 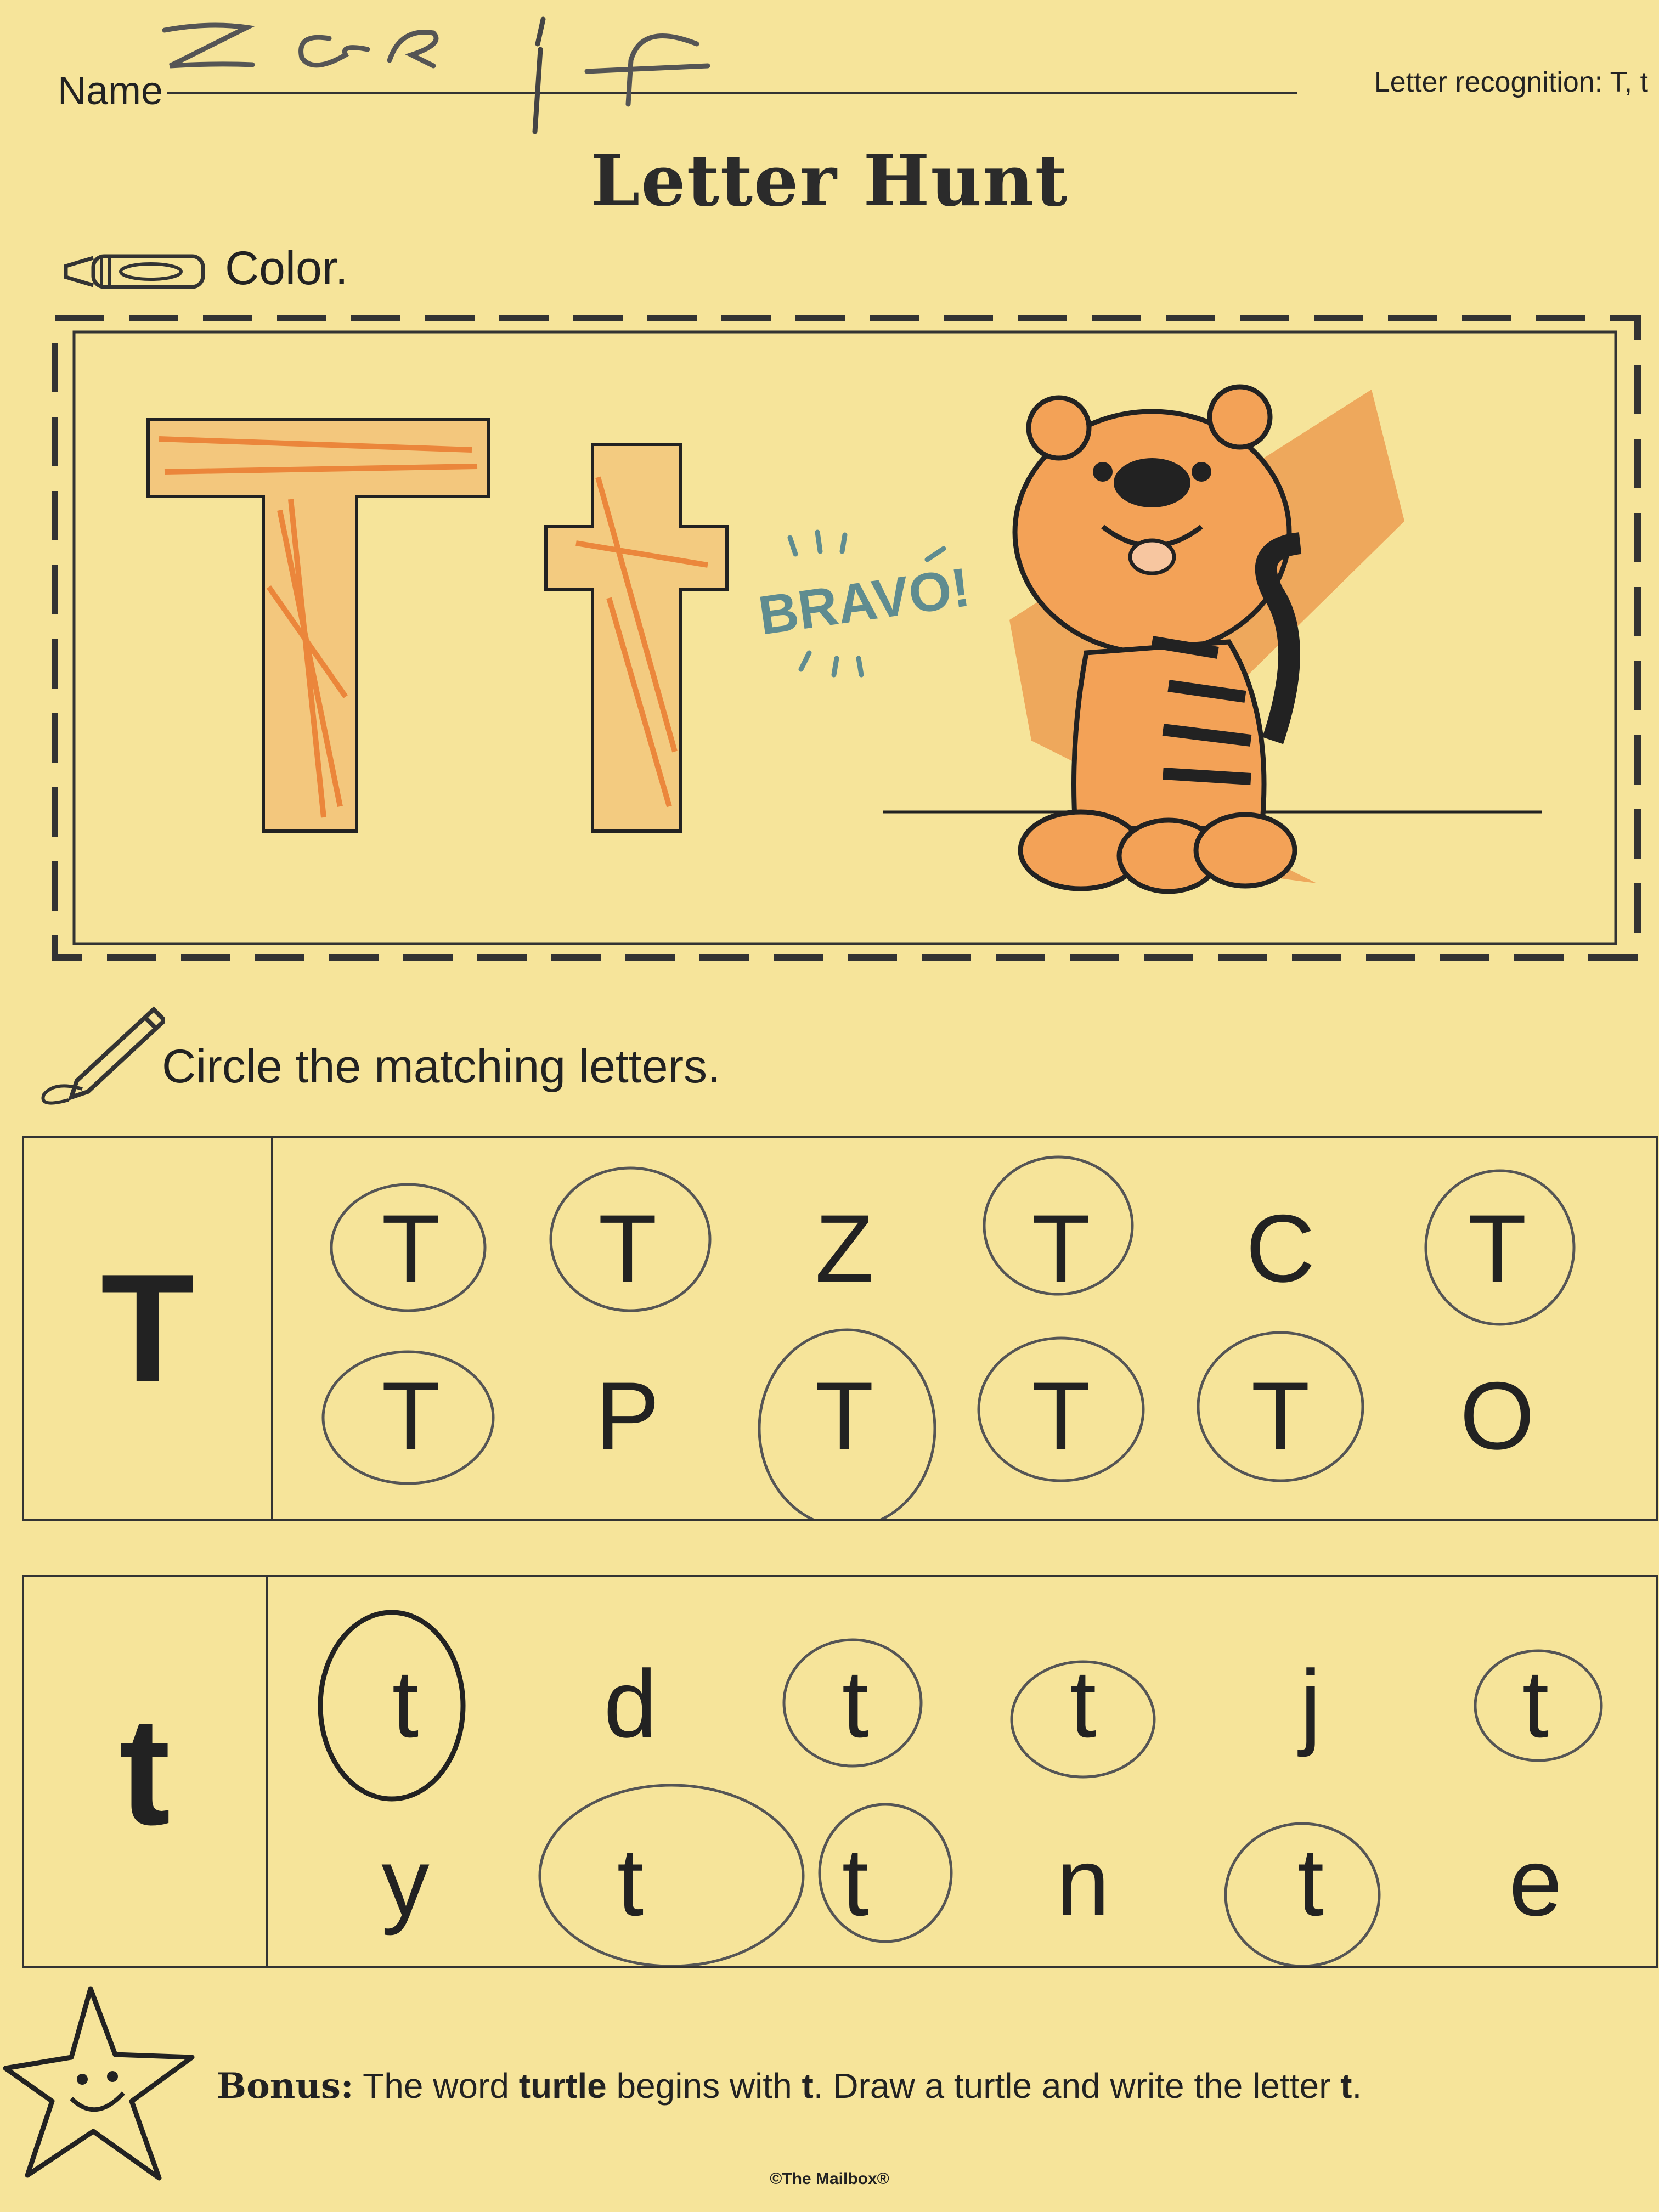 I want to click on topic-label: Letter recognition: T, t, so click(x=1511, y=82).